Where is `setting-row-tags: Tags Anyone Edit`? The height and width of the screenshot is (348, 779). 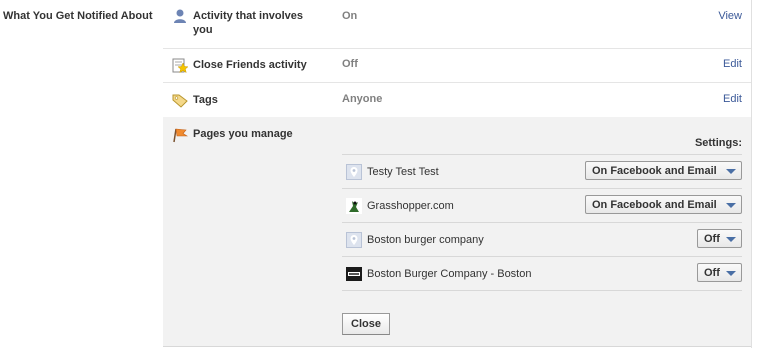 setting-row-tags: Tags Anyone Edit is located at coordinates (457, 100).